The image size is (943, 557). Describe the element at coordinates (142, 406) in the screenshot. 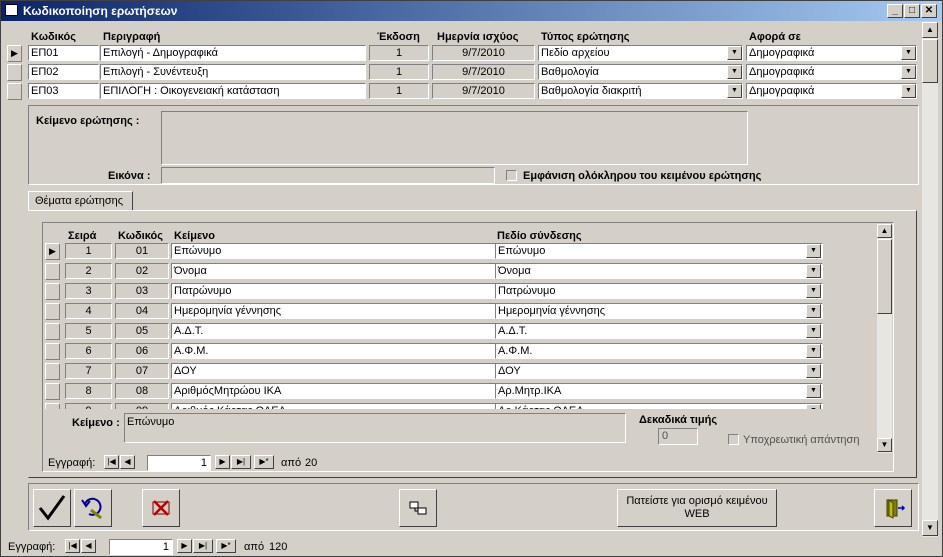

I see `cell-code: 09` at that location.